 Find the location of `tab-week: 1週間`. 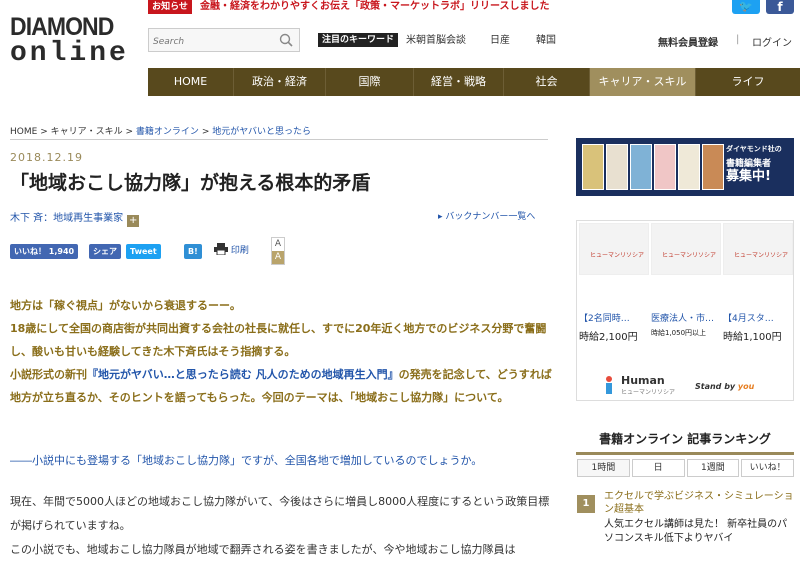

tab-week: 1週間 is located at coordinates (713, 468).